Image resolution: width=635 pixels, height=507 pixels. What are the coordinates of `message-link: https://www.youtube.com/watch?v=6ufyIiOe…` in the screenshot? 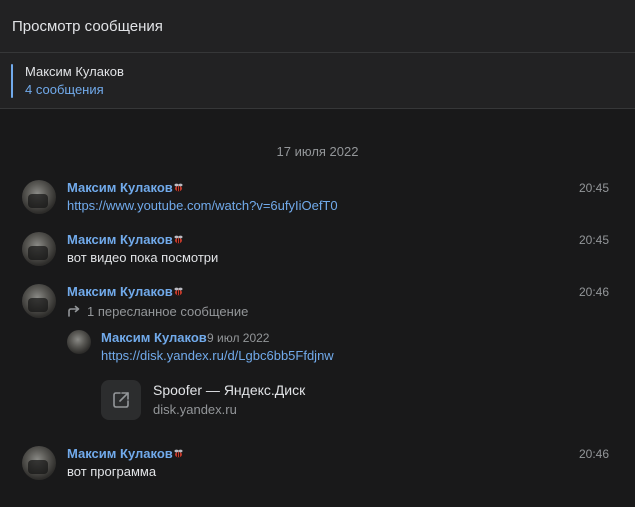 It's located at (202, 205).